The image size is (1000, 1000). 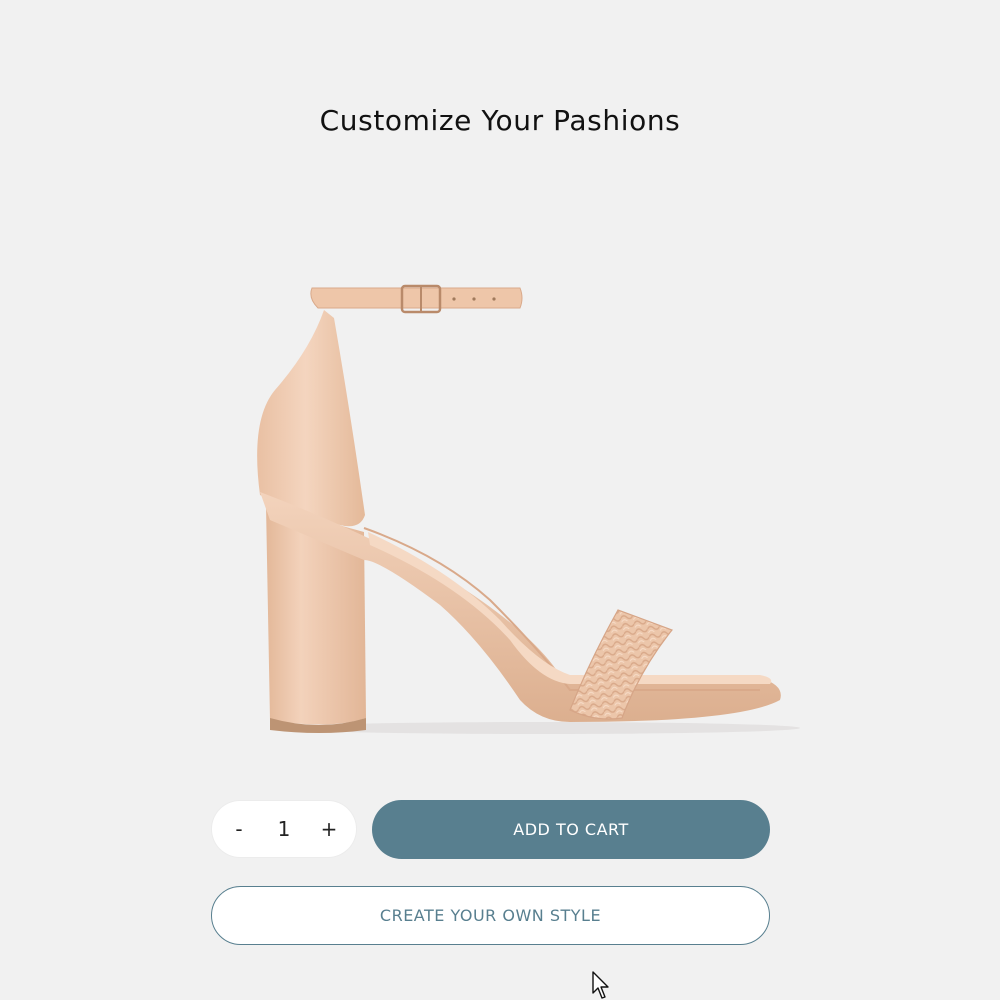 I want to click on mouse-cursor-icon, so click(x=600, y=985).